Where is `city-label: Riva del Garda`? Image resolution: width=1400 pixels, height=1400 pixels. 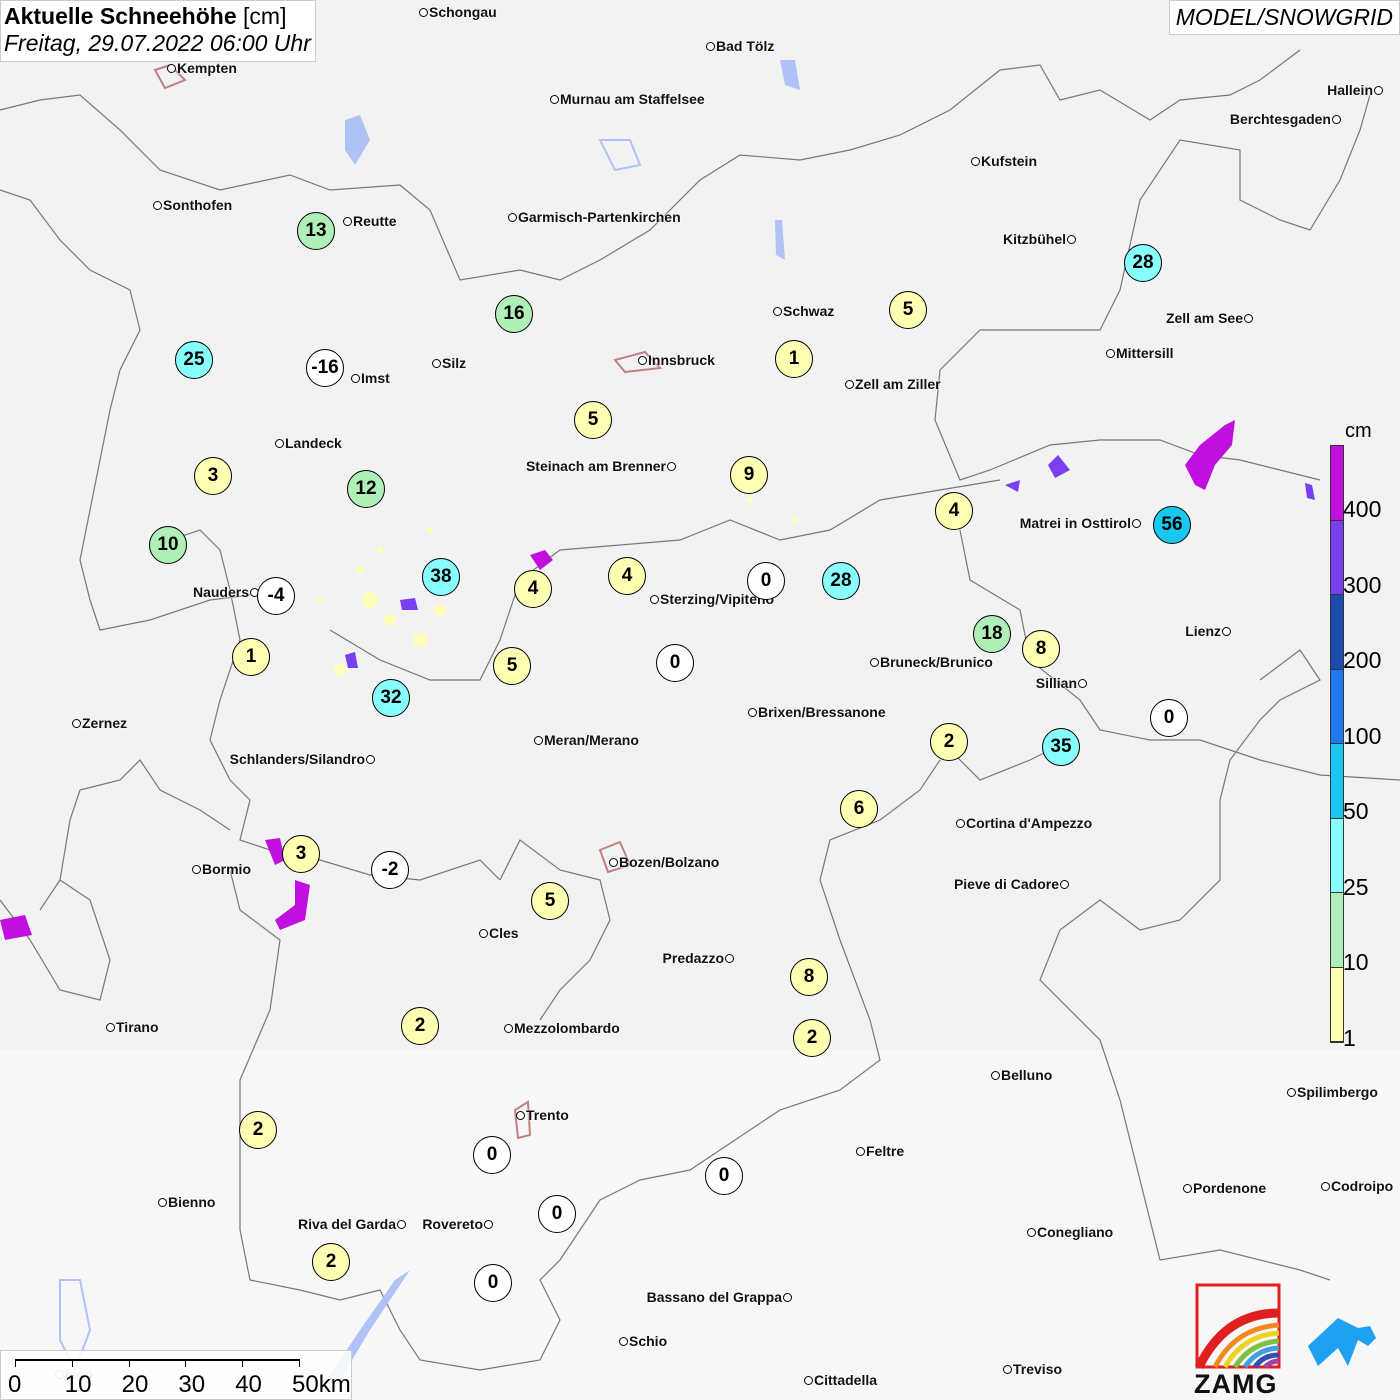
city-label: Riva del Garda is located at coordinates (352, 1224).